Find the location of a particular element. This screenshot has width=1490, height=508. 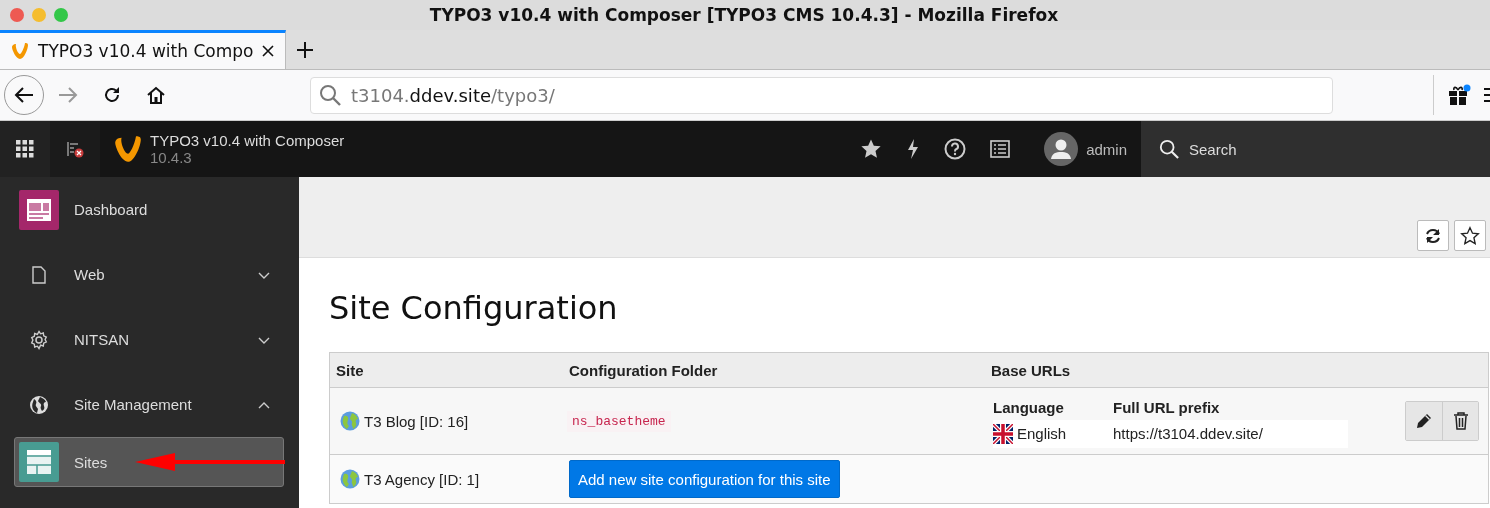

column-header: Base URLs is located at coordinates (1031, 370).